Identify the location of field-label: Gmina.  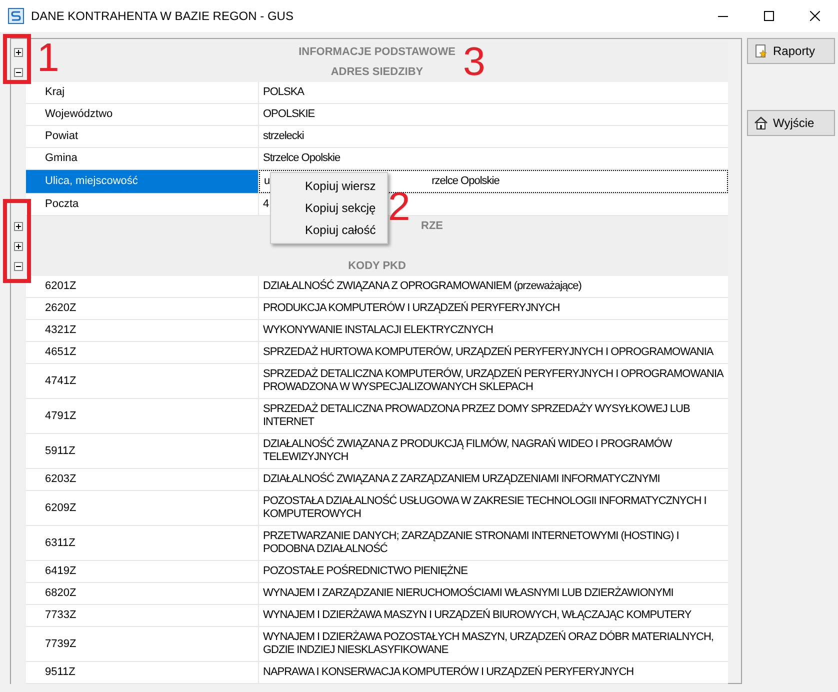
(142, 158).